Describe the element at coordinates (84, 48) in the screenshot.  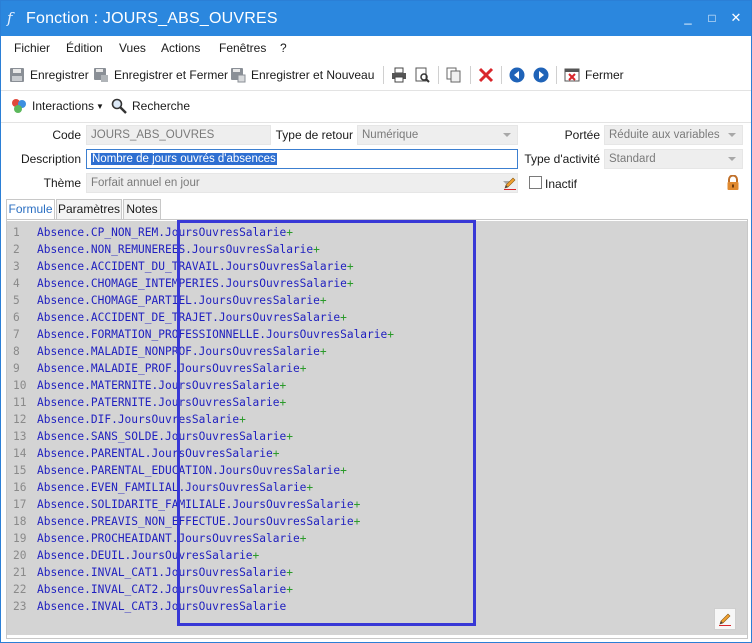
I see `menu-edition: Édition` at that location.